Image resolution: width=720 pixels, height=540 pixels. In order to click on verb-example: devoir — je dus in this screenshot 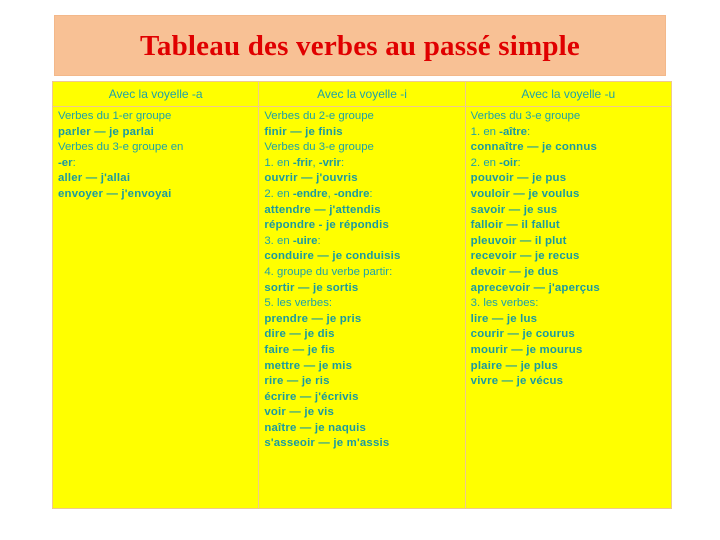, I will do `click(514, 271)`.